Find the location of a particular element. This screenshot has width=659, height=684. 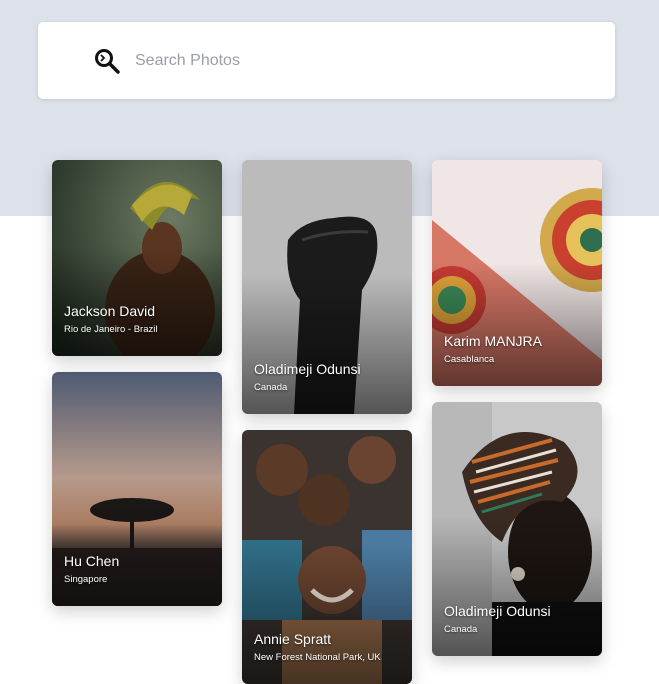

photo-author: Hu Chen is located at coordinates (92, 561).